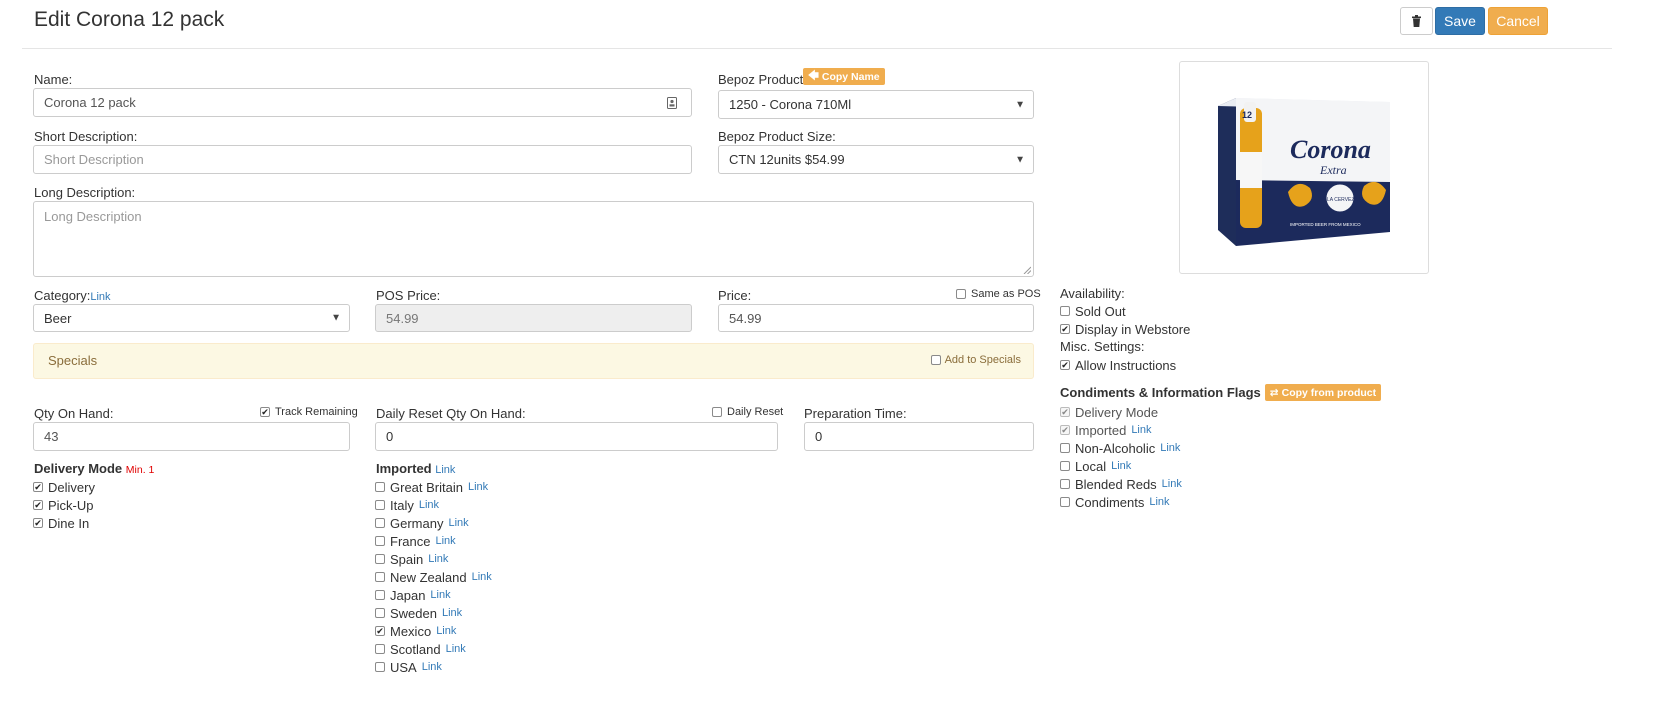 This screenshot has width=1653, height=727. I want to click on long-description-textarea: Long Description, so click(533, 239).